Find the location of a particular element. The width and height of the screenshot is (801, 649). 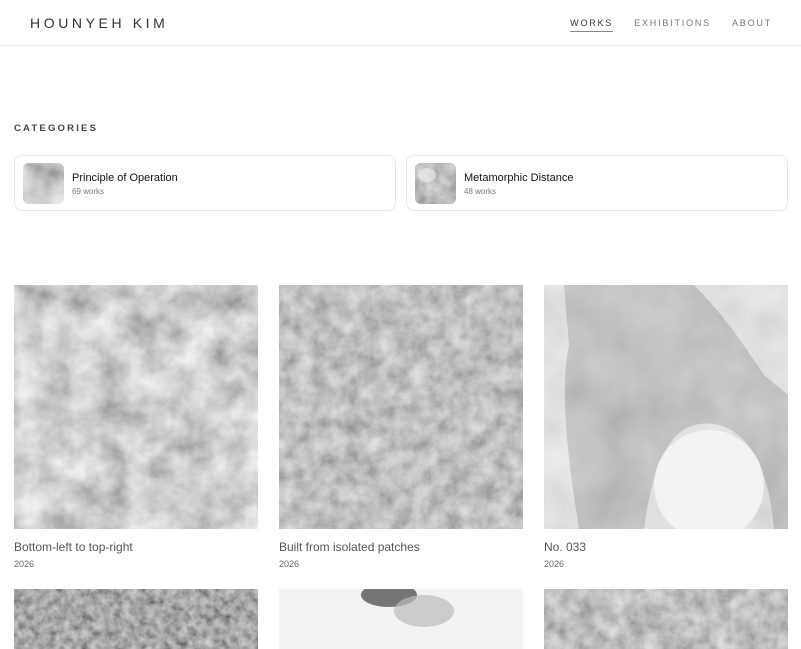

category-name: Metamorphic Distance is located at coordinates (519, 178).